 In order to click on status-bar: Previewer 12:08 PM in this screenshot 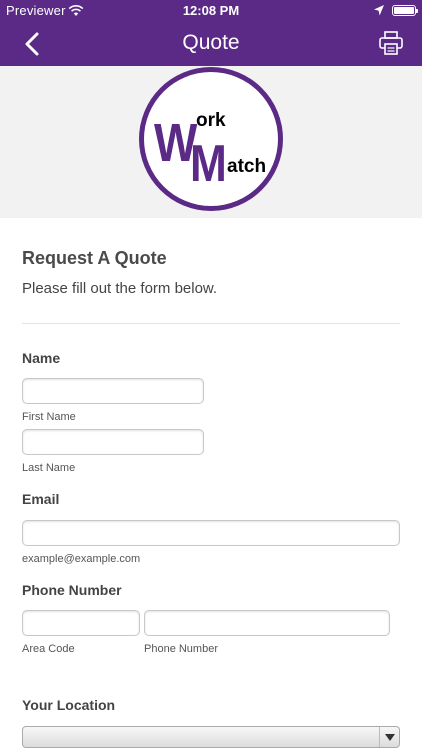, I will do `click(211, 11)`.